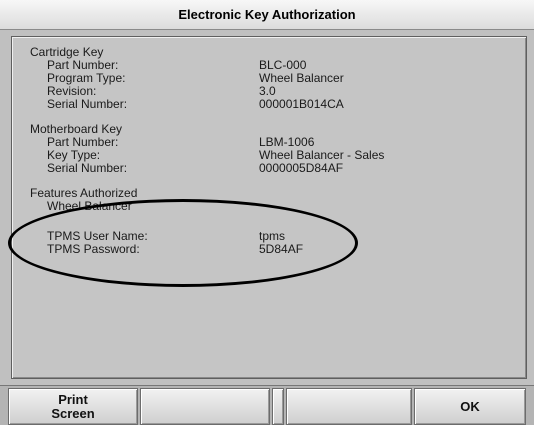 This screenshot has height=425, width=534. I want to click on tpms-password-label: TPMS Password:, so click(93, 249).